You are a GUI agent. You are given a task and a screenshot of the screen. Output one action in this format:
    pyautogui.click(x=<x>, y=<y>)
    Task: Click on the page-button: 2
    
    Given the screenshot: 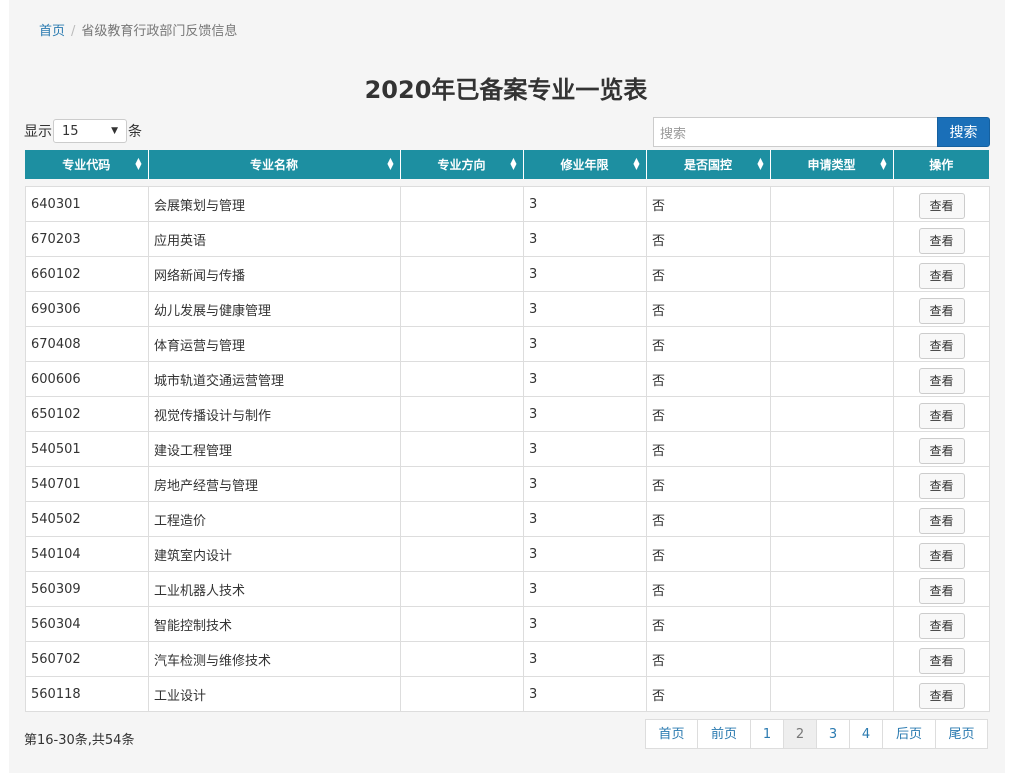 What is the action you would take?
    pyautogui.click(x=800, y=734)
    